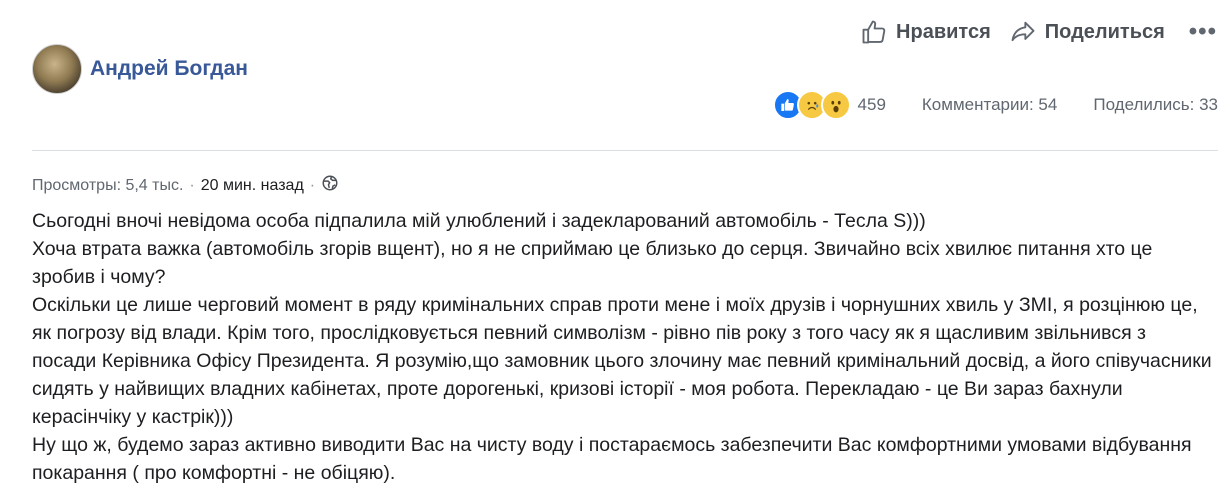 The image size is (1231, 489). I want to click on more-options-icon: •••, so click(1203, 32).